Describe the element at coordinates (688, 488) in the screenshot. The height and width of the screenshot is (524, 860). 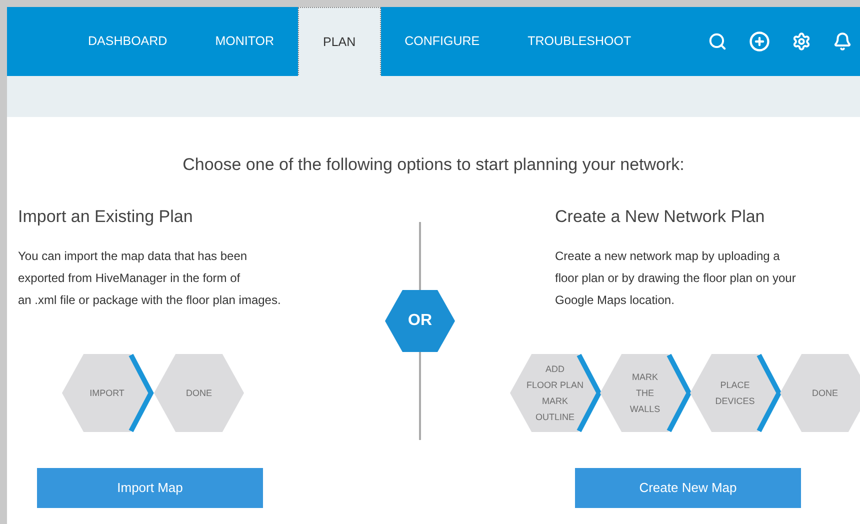
I see `option-button: Create New Map` at that location.